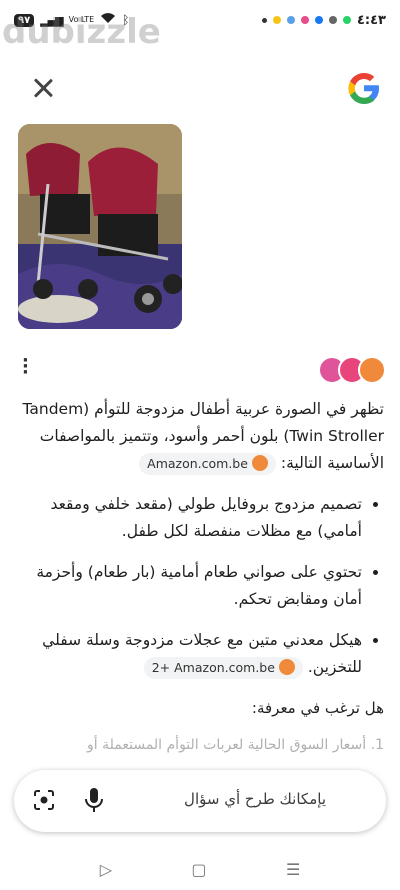  Describe the element at coordinates (100, 226) in the screenshot. I see `stroller-photo` at that location.